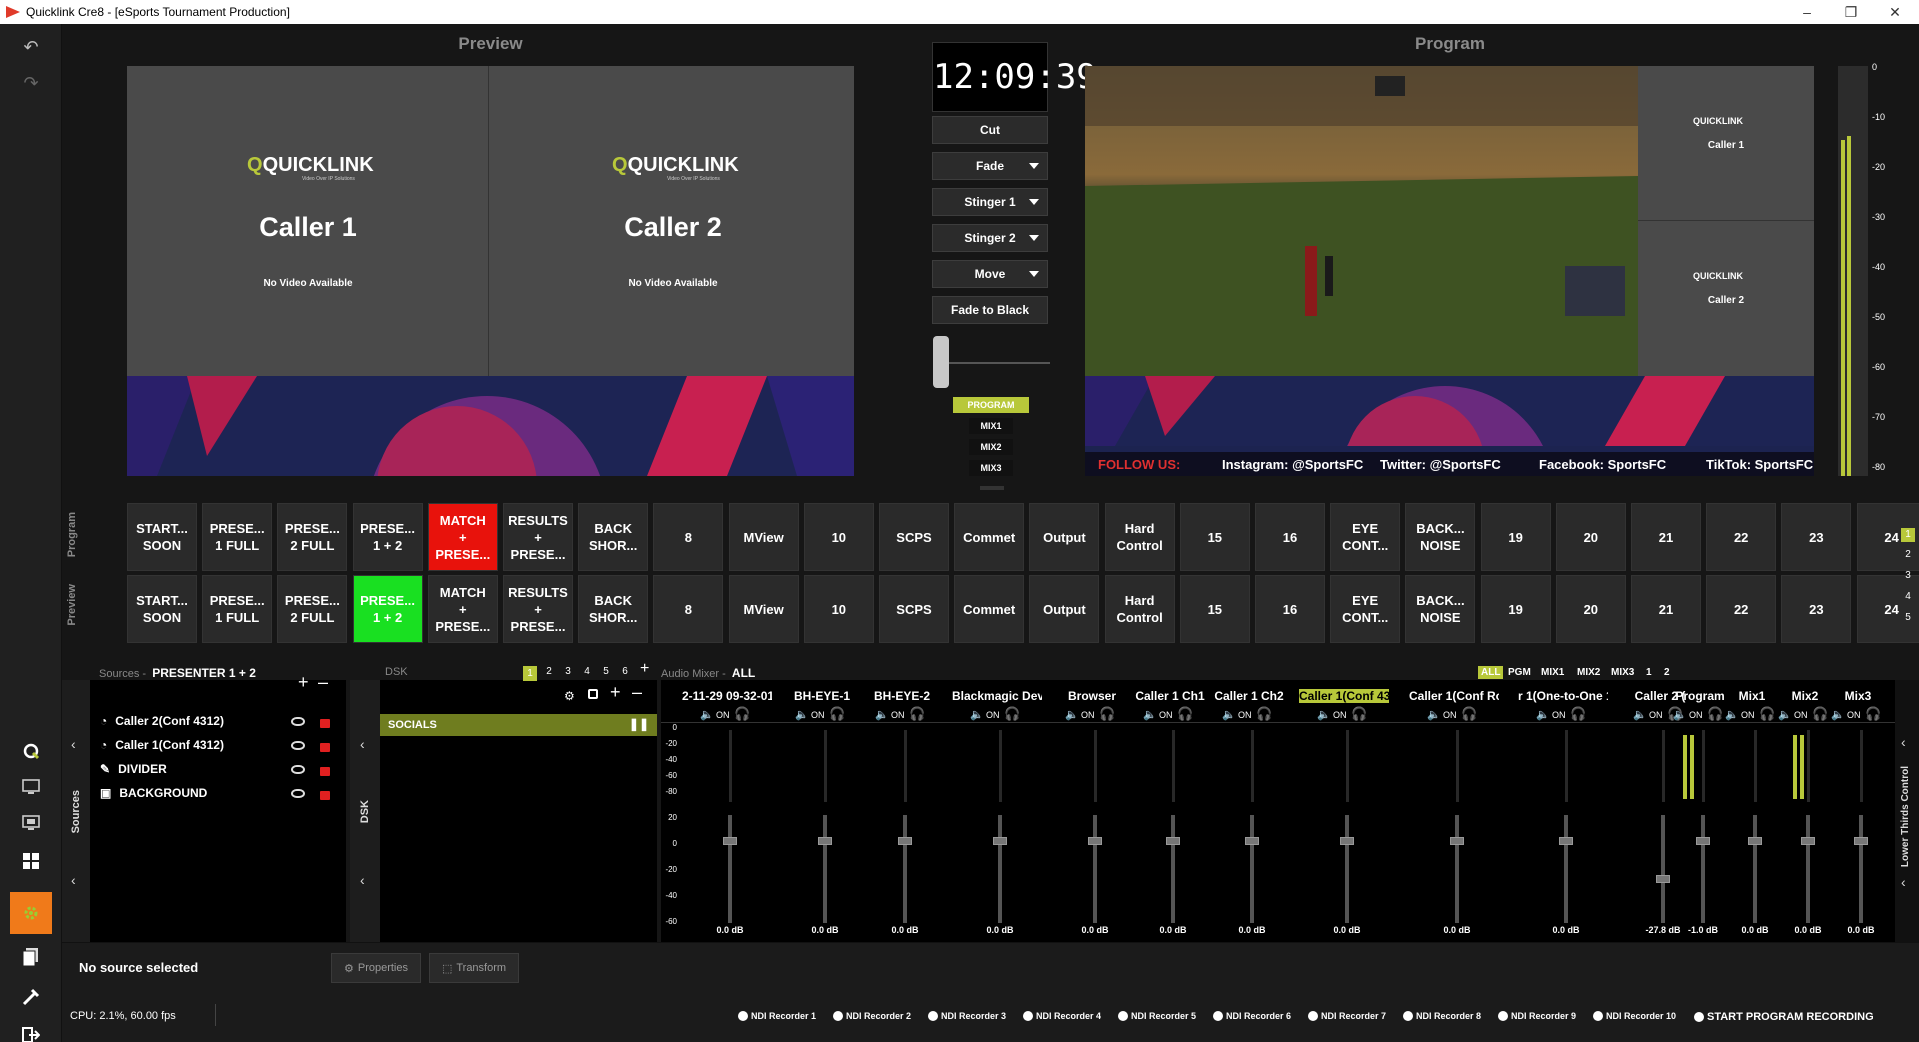  I want to click on program-scene-button: MView, so click(763, 537).